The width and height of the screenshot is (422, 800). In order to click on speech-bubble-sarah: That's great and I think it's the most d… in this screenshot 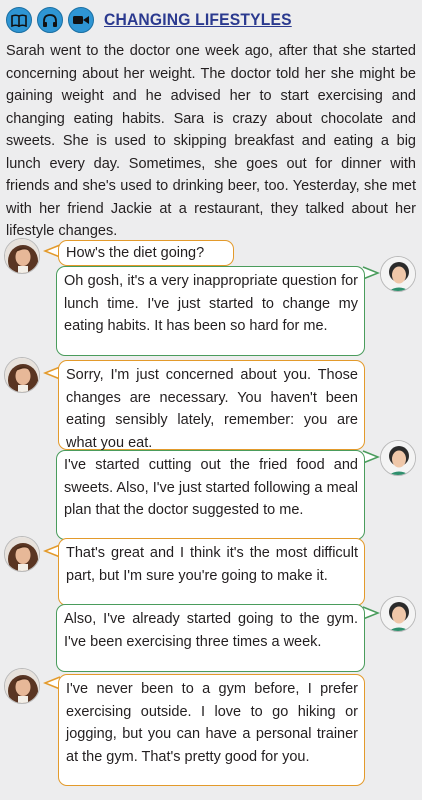, I will do `click(211, 572)`.